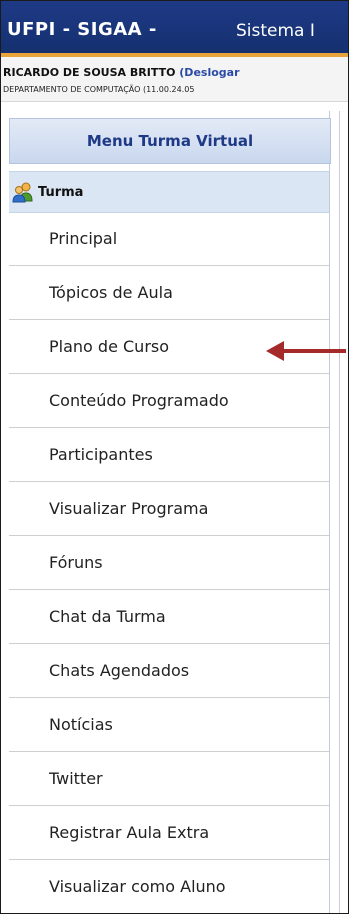 The height and width of the screenshot is (914, 349). What do you see at coordinates (169, 509) in the screenshot?
I see `menu-item-visualizar-programa: Visualizar Programa` at bounding box center [169, 509].